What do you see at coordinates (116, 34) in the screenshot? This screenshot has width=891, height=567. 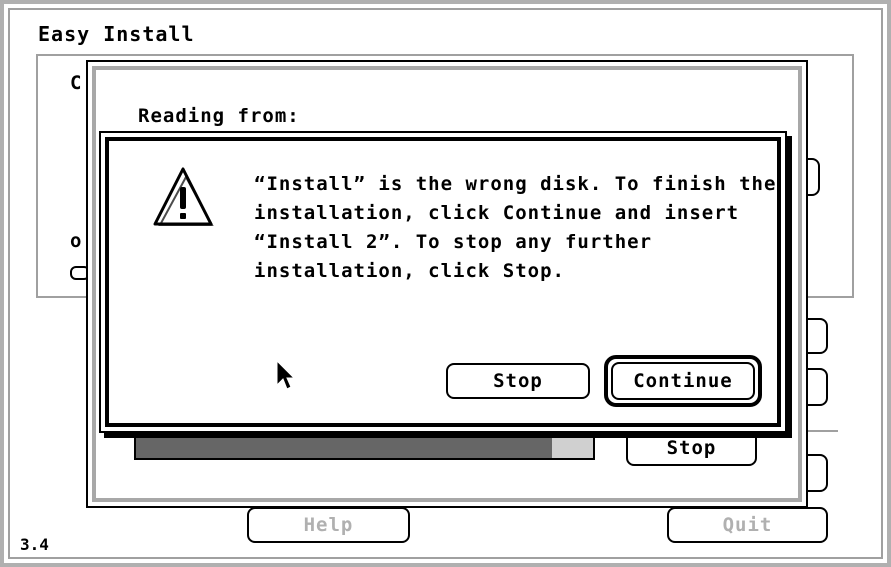 I see `window-title: Easy Install` at bounding box center [116, 34].